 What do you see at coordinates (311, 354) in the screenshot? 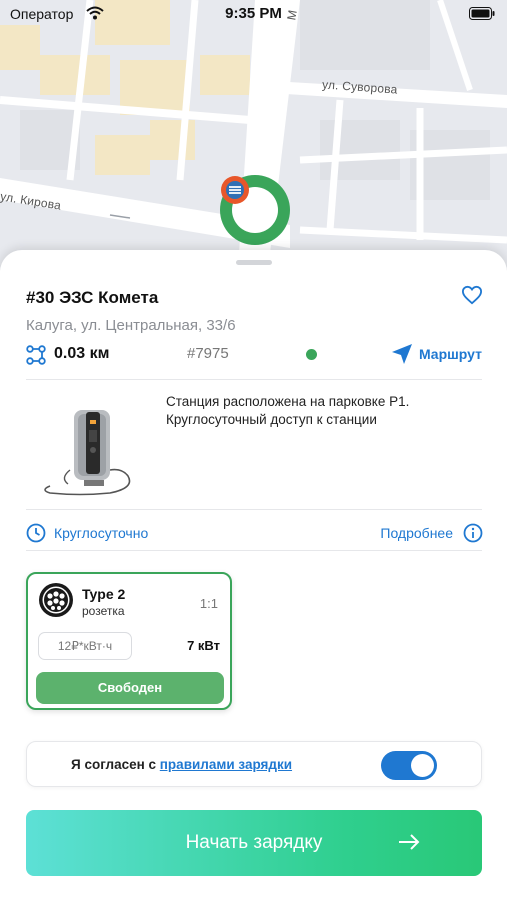
I see `station-status-dot` at bounding box center [311, 354].